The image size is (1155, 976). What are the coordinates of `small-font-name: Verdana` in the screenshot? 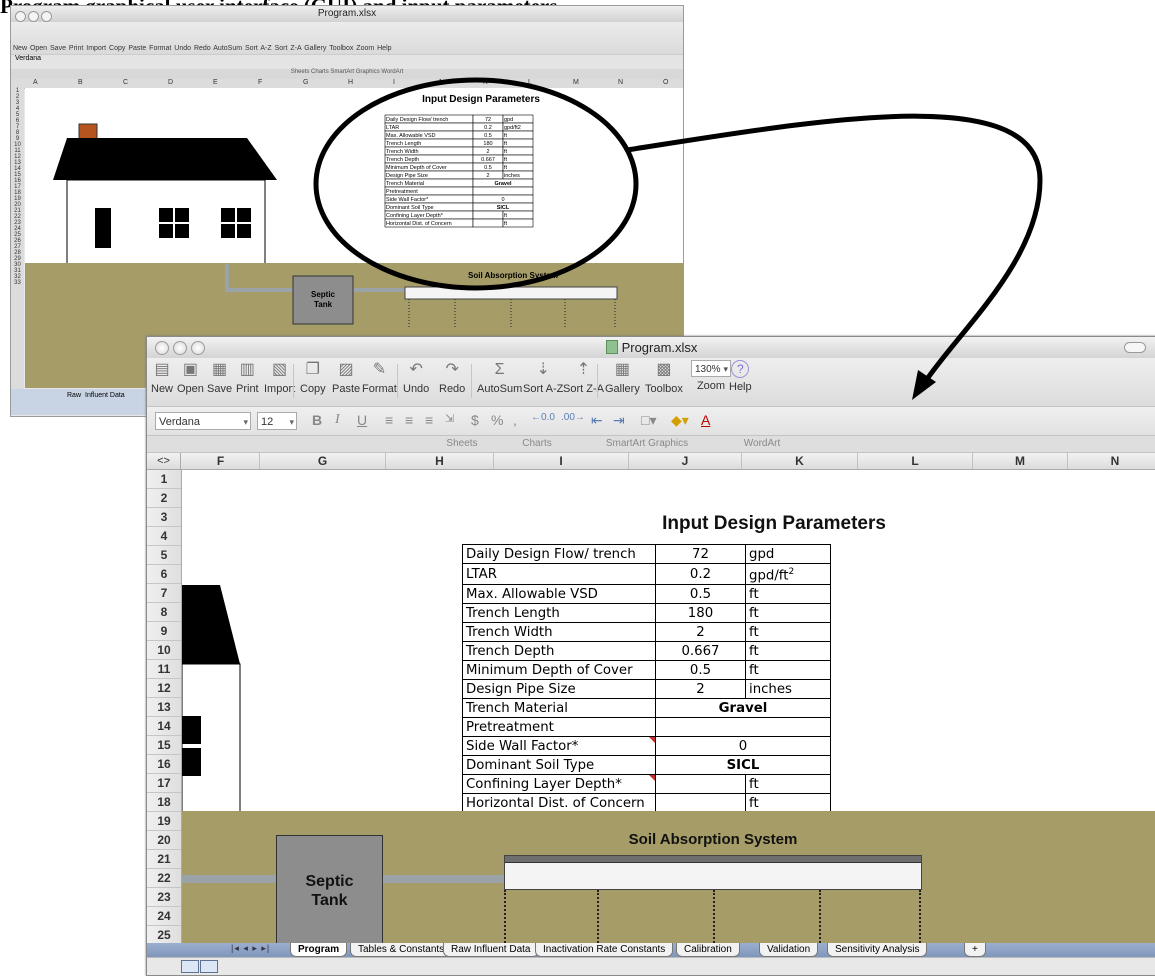 It's located at (28, 58).